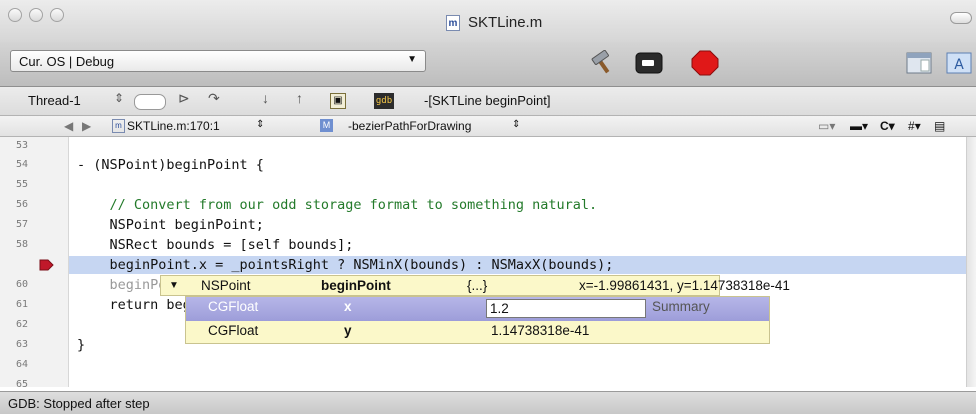  Describe the element at coordinates (961, 18) in the screenshot. I see `toolbar-toggle-button` at that location.